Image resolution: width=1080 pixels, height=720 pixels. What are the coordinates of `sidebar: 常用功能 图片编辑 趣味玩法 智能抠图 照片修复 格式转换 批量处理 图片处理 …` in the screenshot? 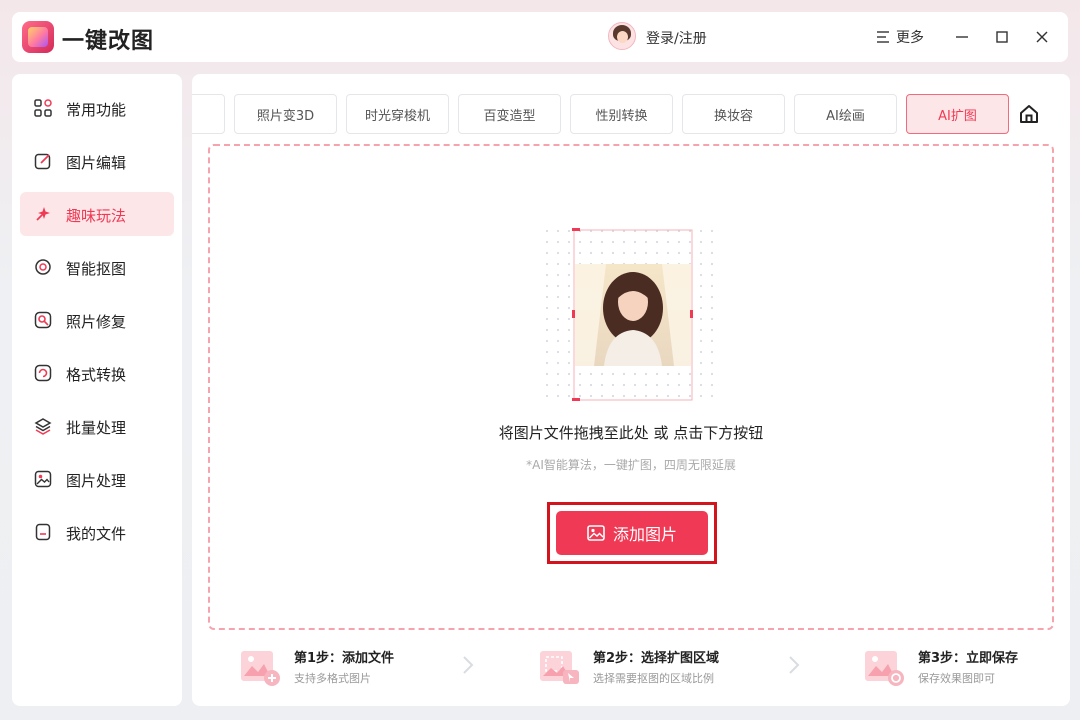 It's located at (97, 390).